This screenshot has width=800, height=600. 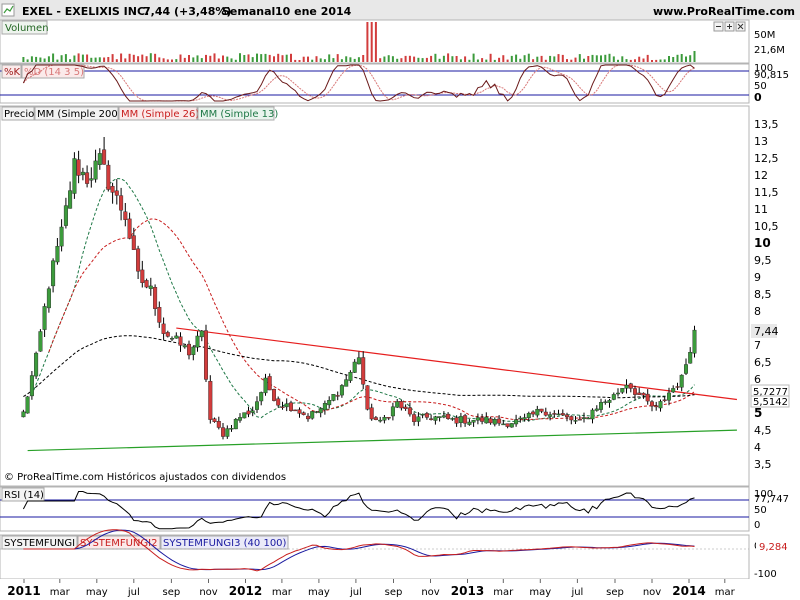 I want to click on volume-last-value: 21,6M, so click(x=769, y=50).